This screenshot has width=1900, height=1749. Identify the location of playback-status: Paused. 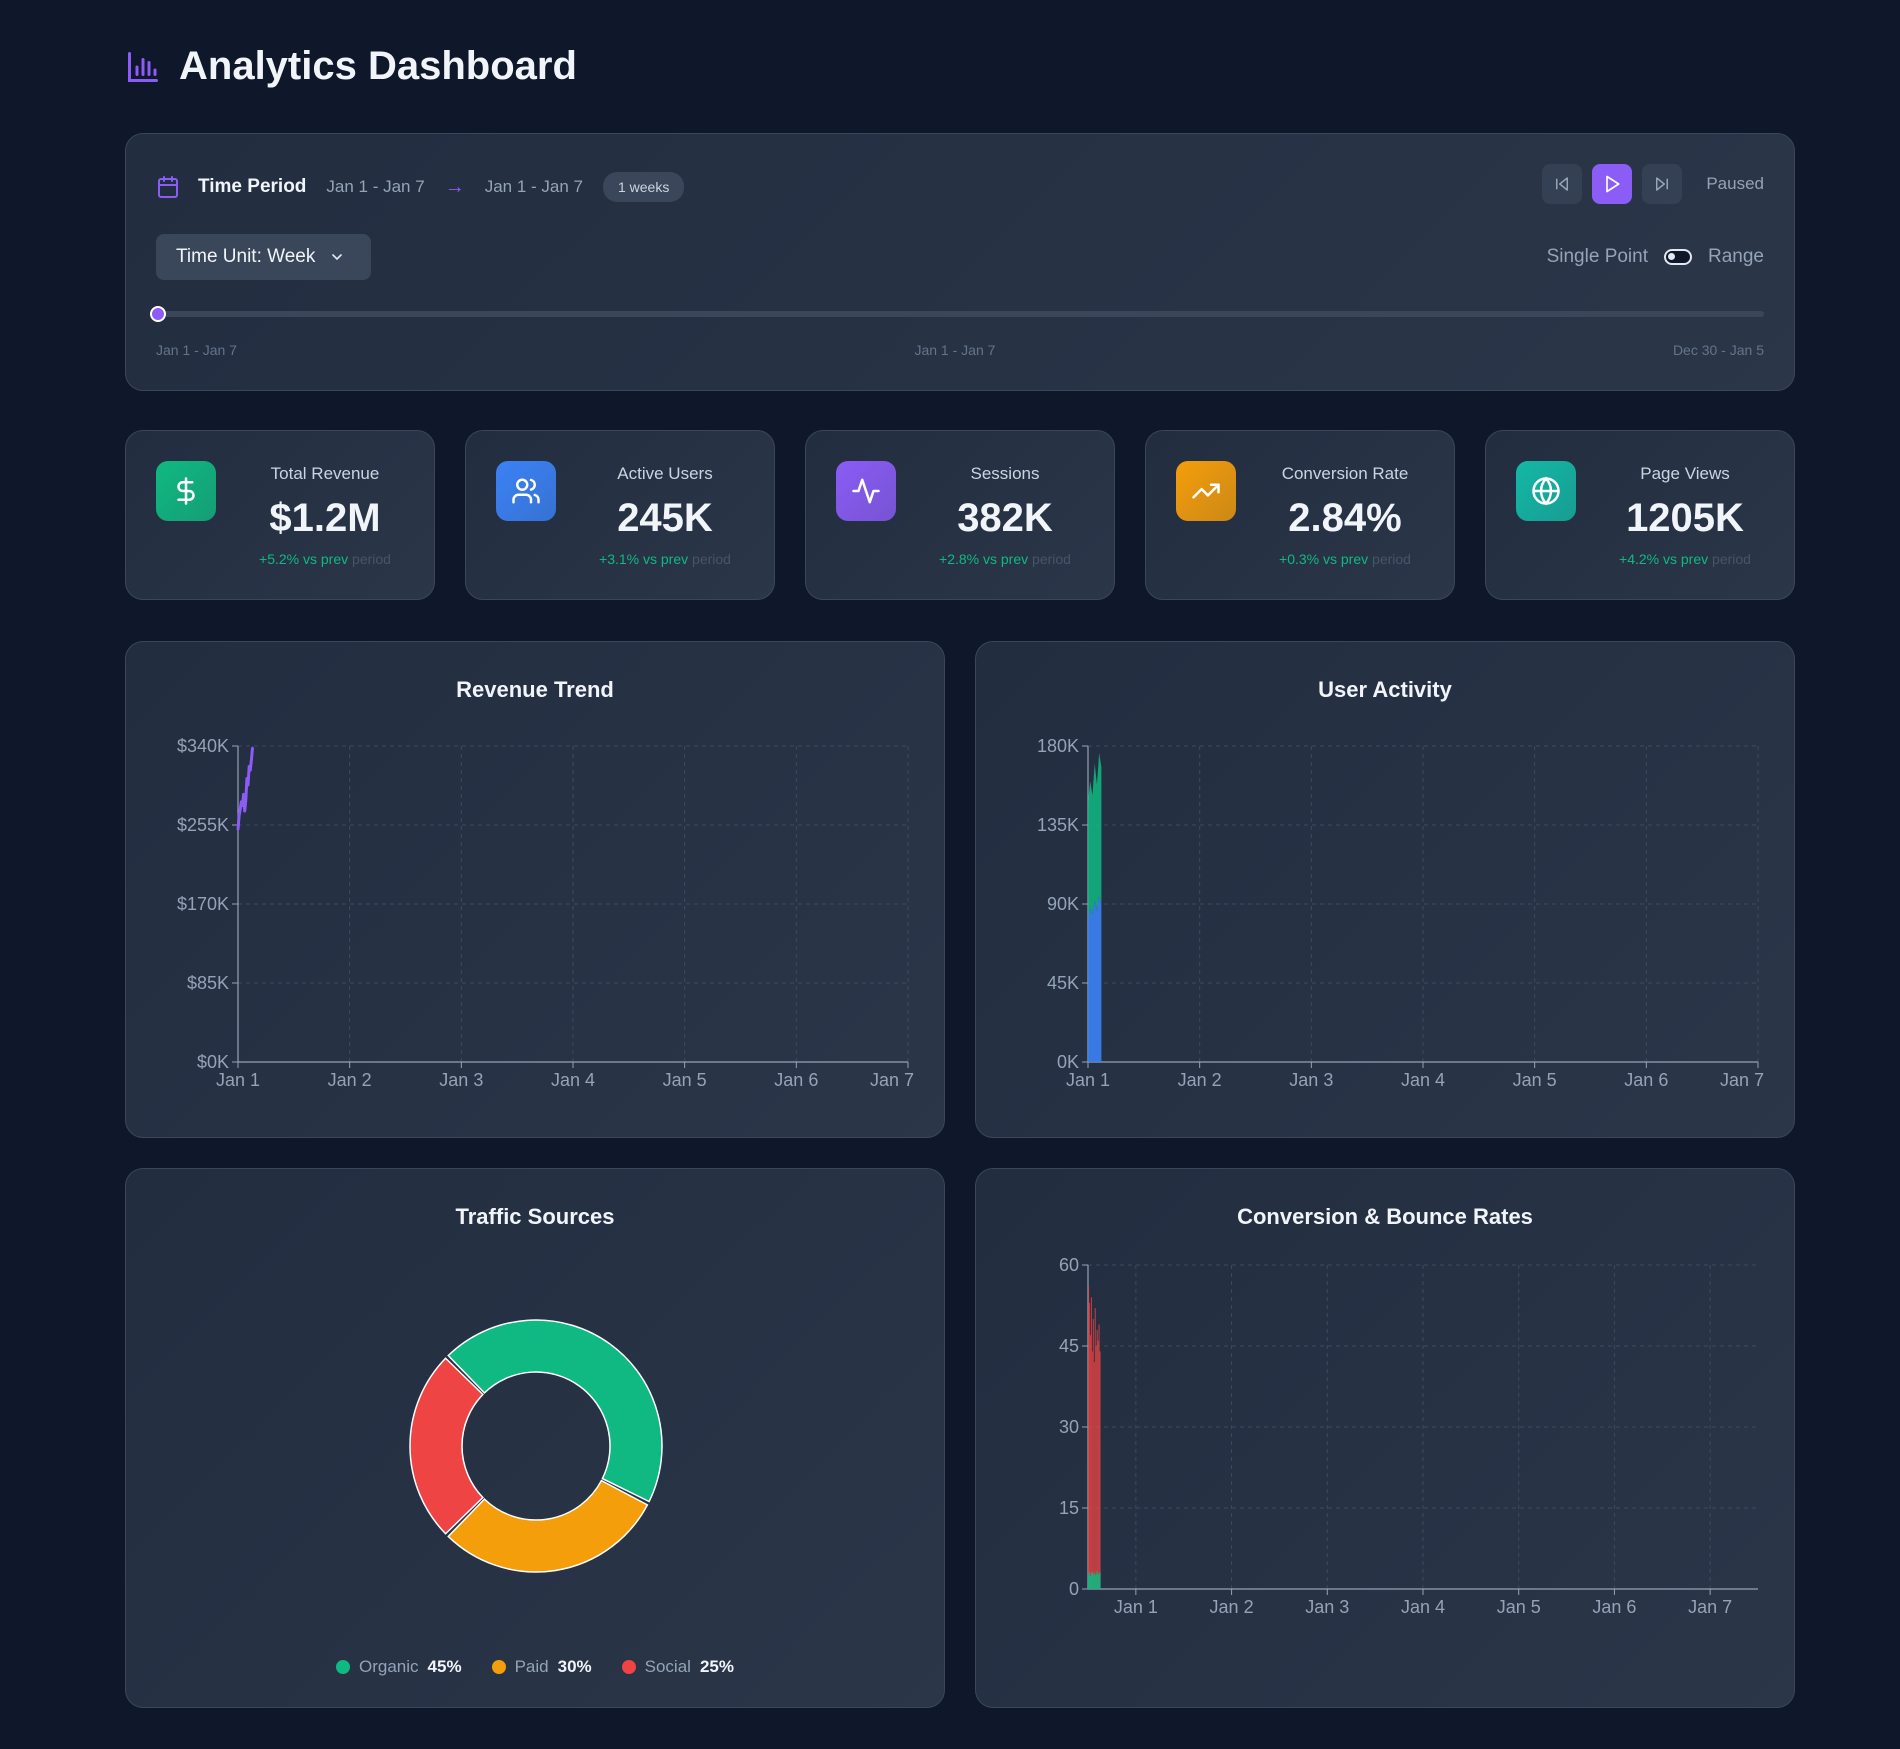
(1735, 183).